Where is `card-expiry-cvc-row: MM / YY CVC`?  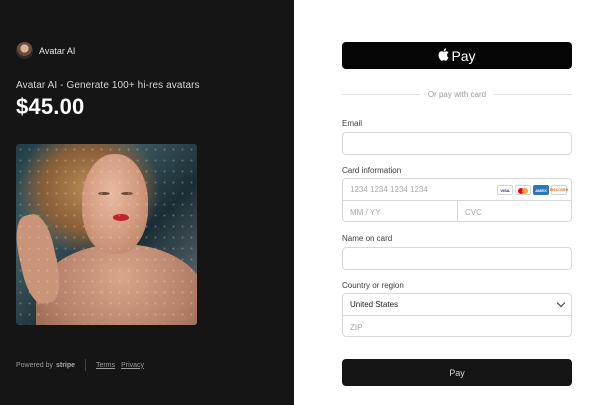
card-expiry-cvc-row: MM / YY CVC is located at coordinates (457, 211).